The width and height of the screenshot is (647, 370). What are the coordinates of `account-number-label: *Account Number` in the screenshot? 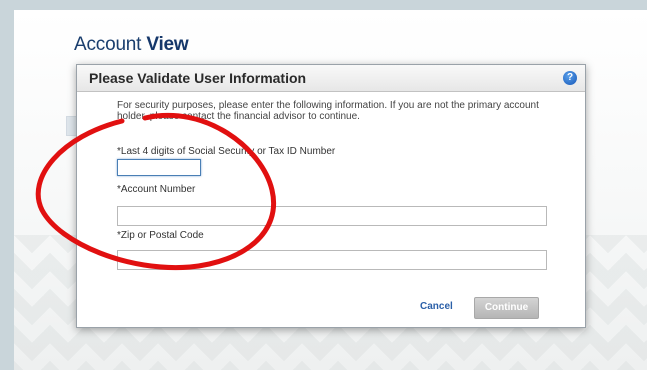 It's located at (156, 189).